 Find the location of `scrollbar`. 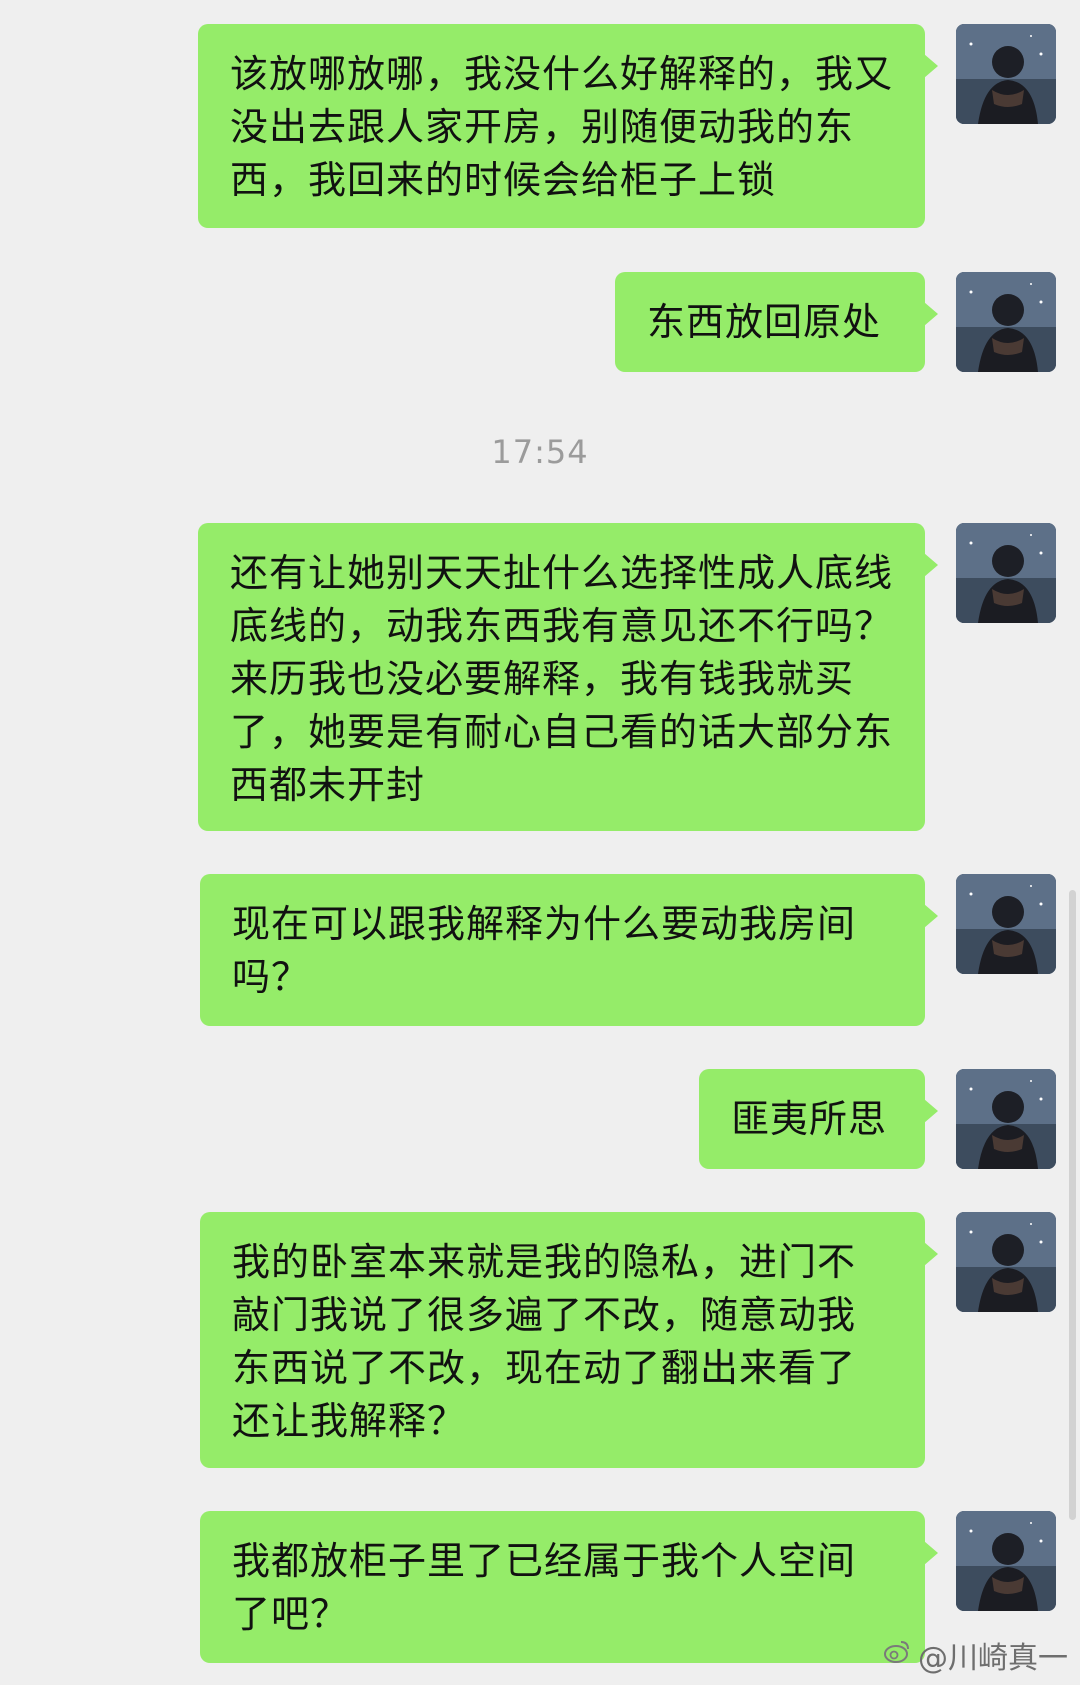

scrollbar is located at coordinates (1073, 842).